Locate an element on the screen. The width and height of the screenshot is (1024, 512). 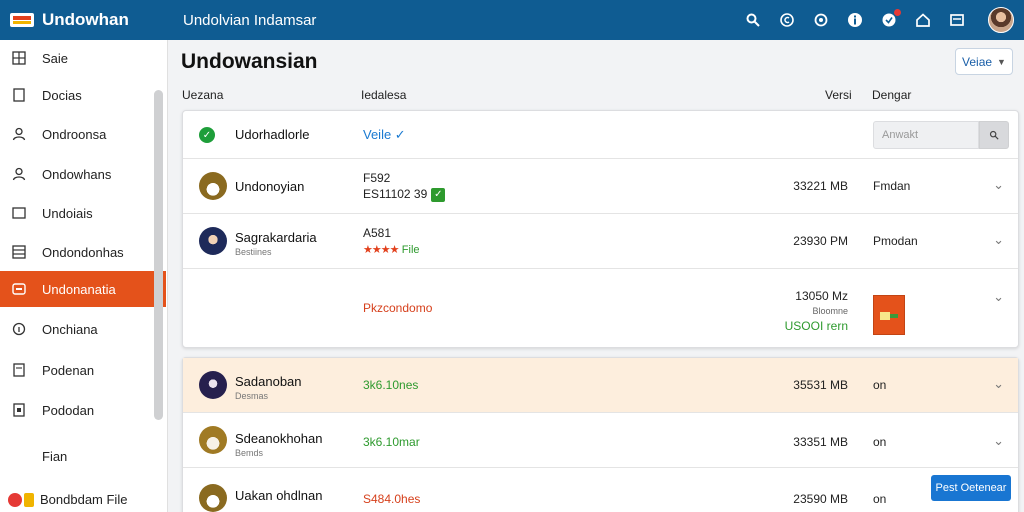
sidebar-item-podoban: Pododan is located at coordinates (83, 410).